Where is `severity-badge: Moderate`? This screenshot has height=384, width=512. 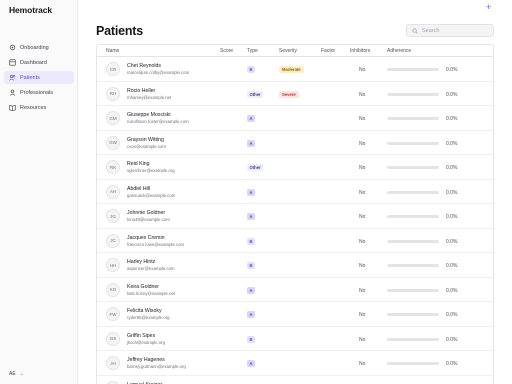
severity-badge: Moderate is located at coordinates (291, 69).